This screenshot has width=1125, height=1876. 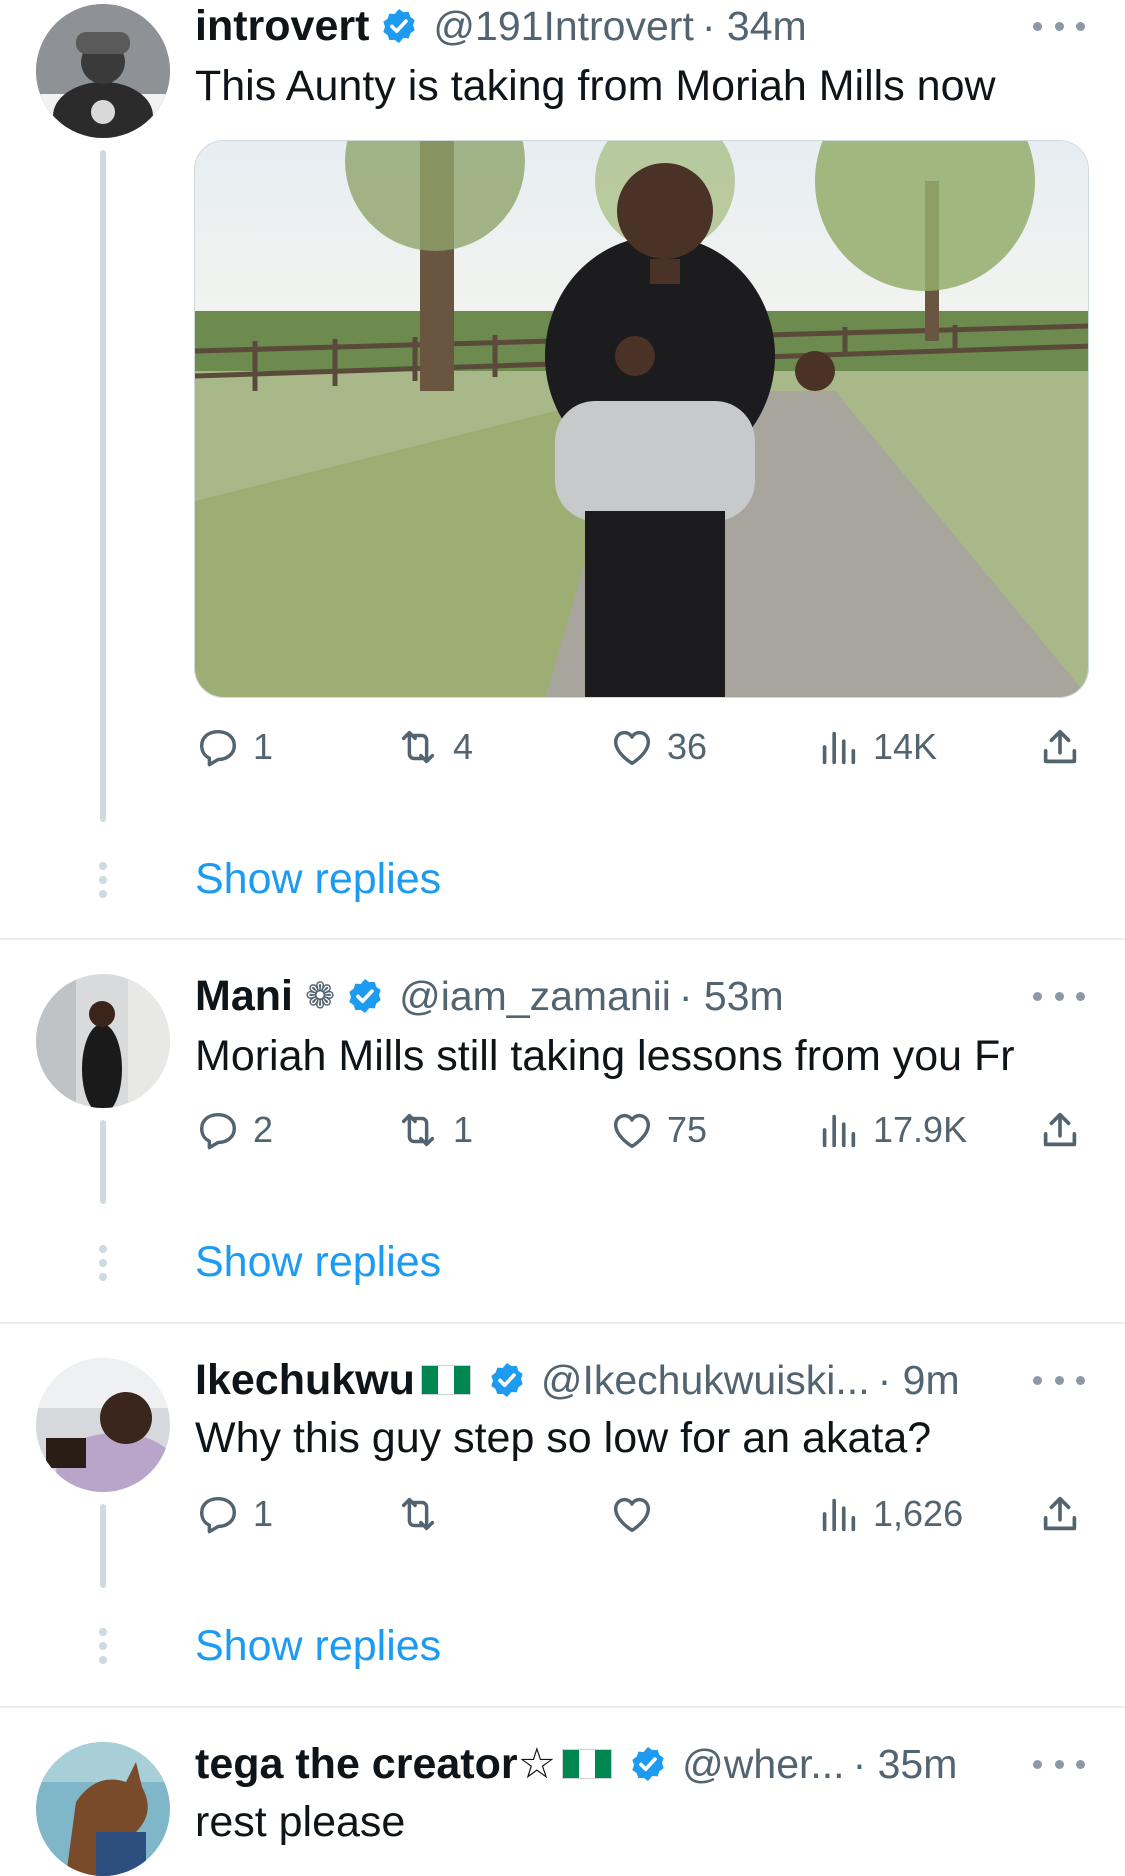 I want to click on timestamp: · 9m, so click(x=919, y=1380).